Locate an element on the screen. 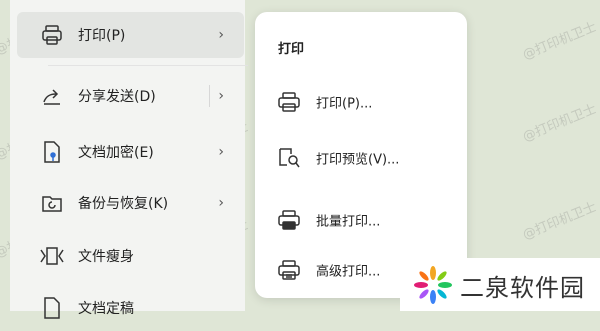 The width and height of the screenshot is (600, 331). menu-item-label: 文件瘦身 is located at coordinates (106, 257).